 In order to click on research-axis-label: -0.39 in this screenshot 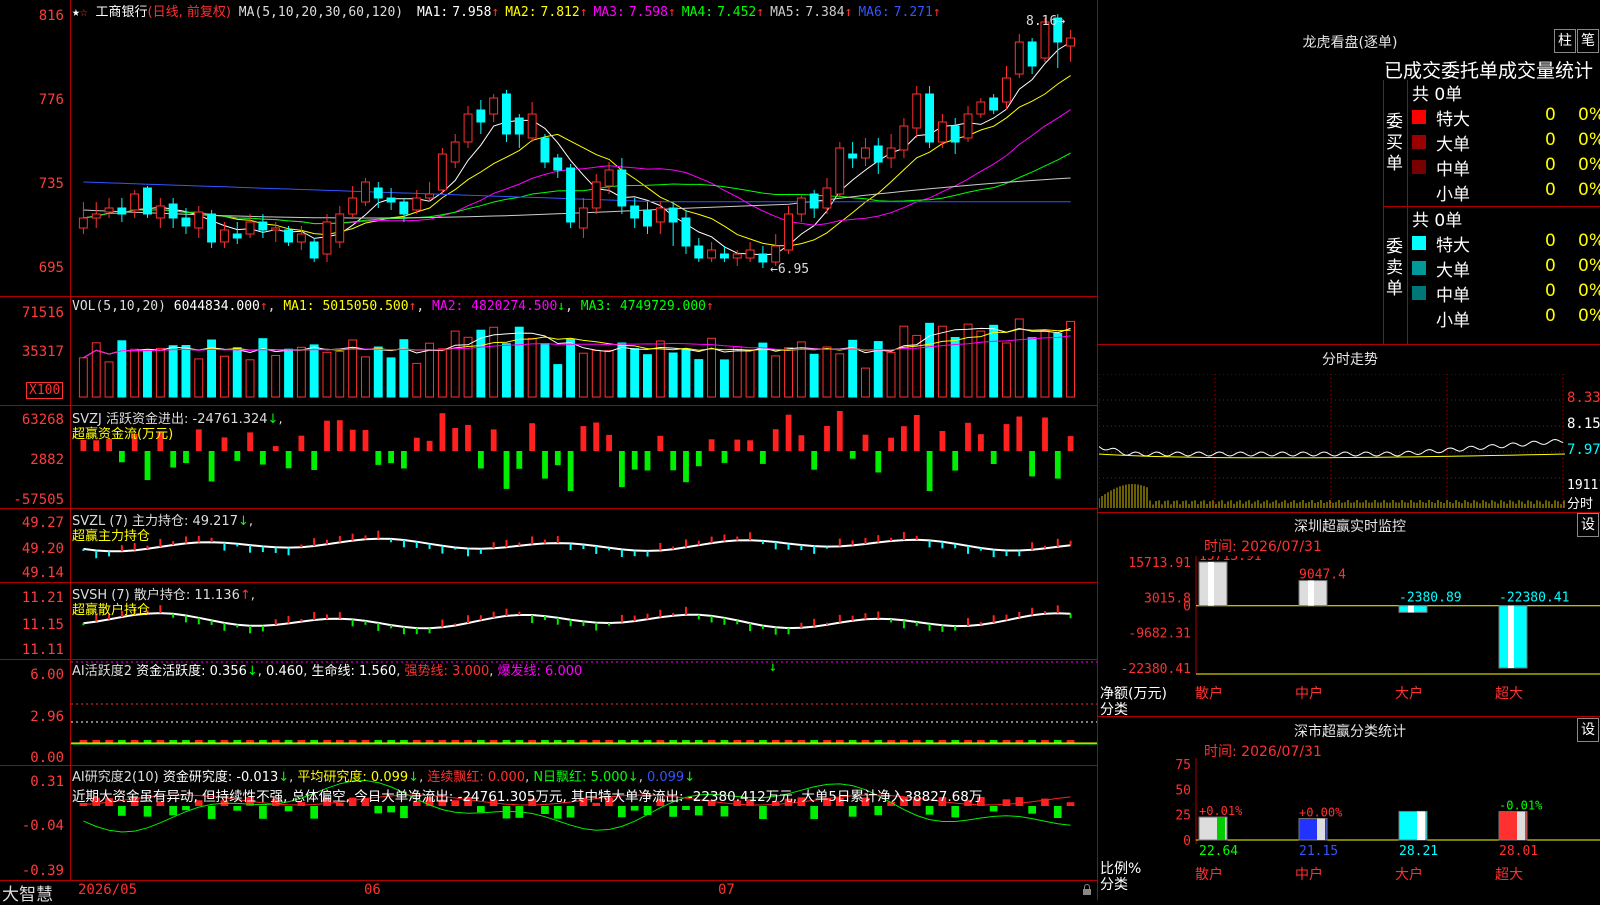, I will do `click(42, 871)`.